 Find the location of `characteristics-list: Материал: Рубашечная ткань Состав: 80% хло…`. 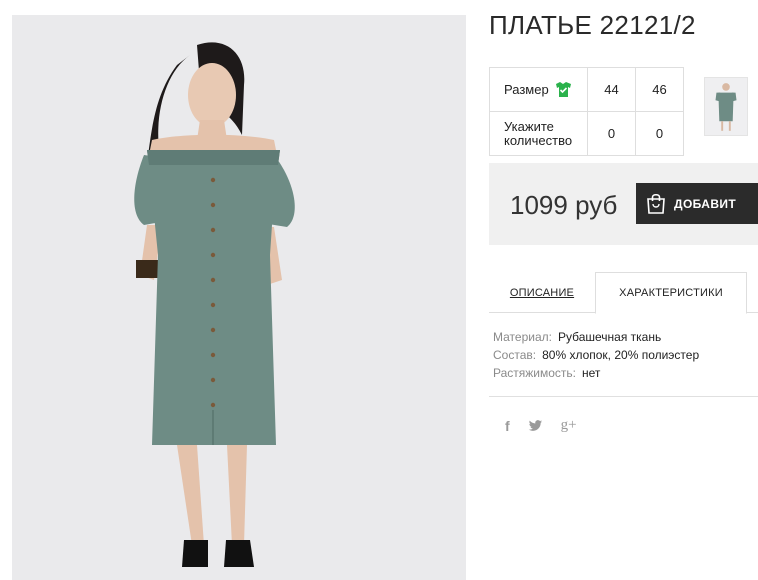

characteristics-list: Материал: Рубашечная ткань Состав: 80% хло… is located at coordinates (596, 355).